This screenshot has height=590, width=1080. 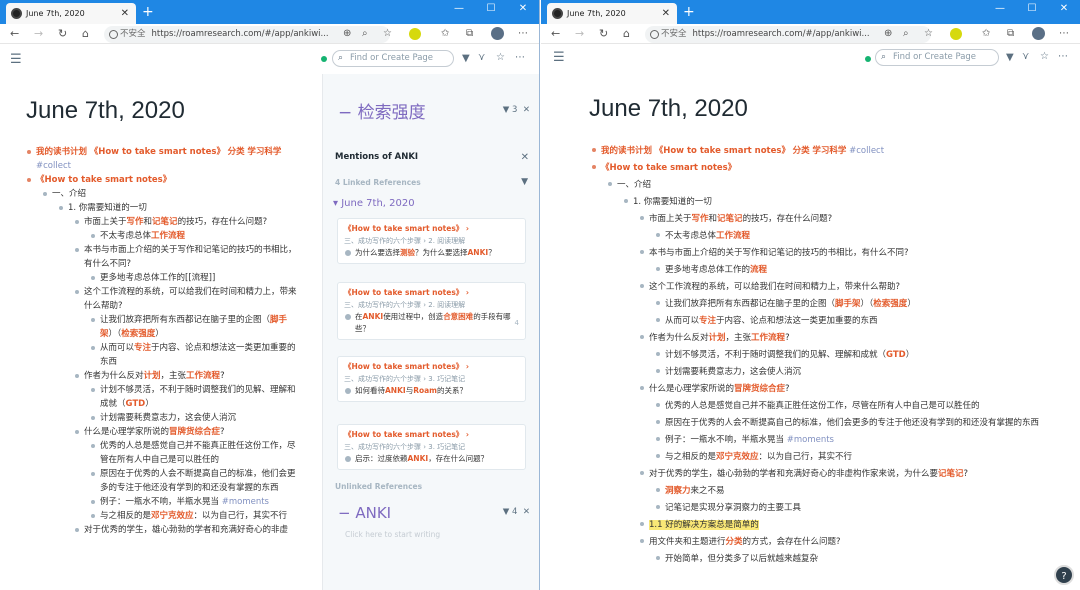 I want to click on outline-block: 计划不够灵活，不利于随时调整我们的见解、理解和成就（GTD）, so click(x=848, y=355).